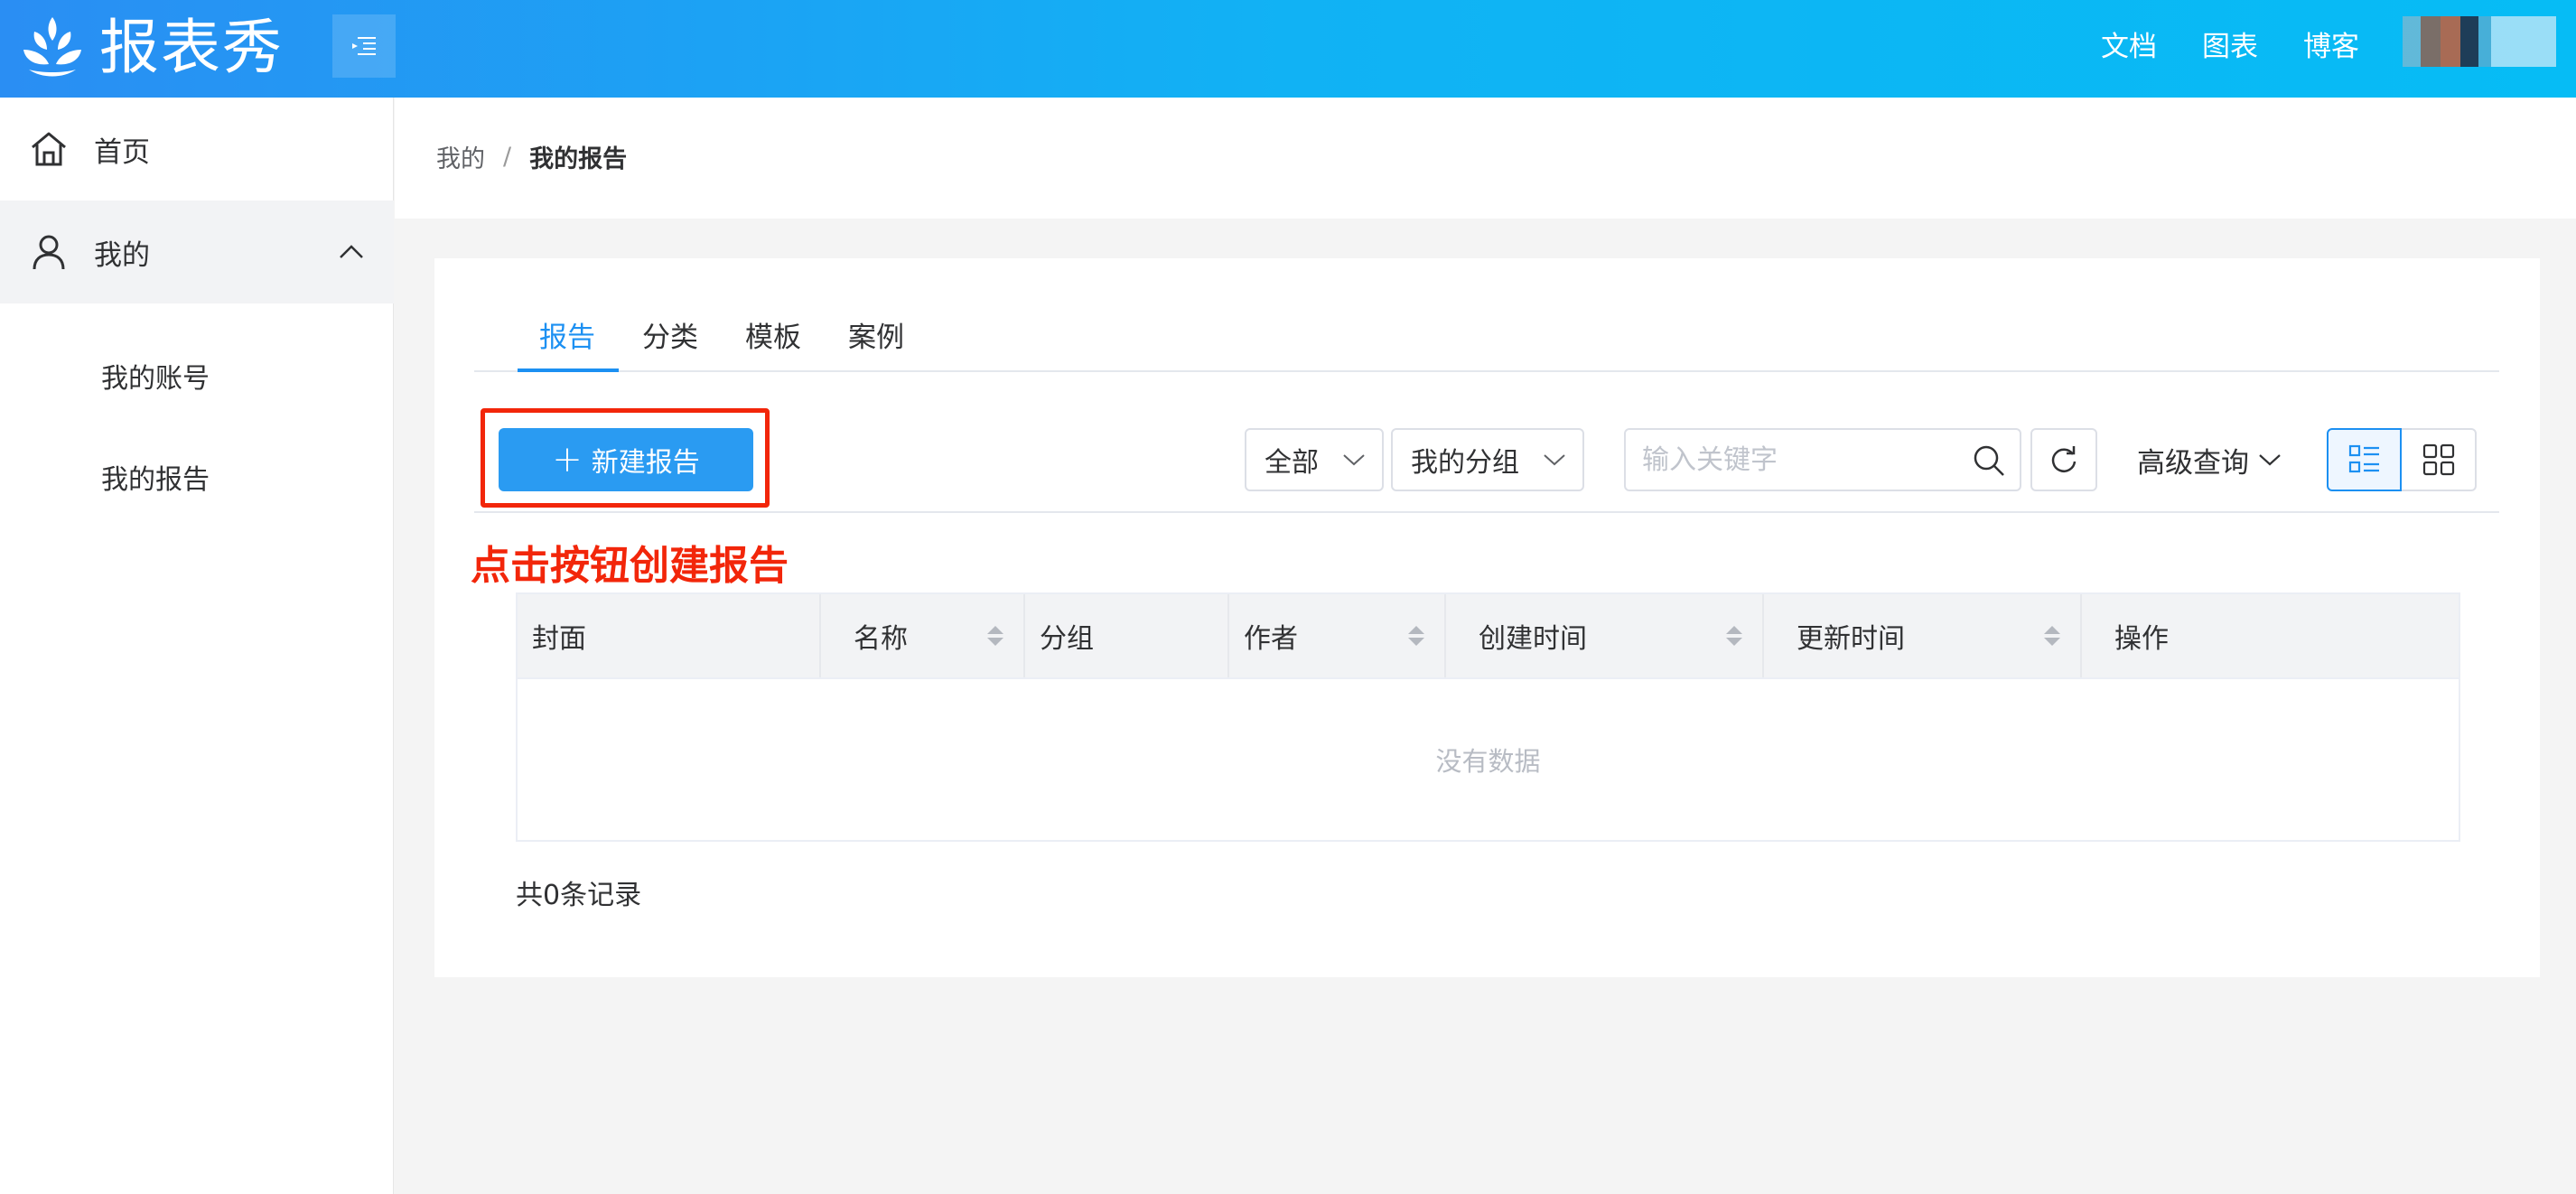 The height and width of the screenshot is (1194, 2576). Describe the element at coordinates (876, 334) in the screenshot. I see `tab-cases: 案例` at that location.